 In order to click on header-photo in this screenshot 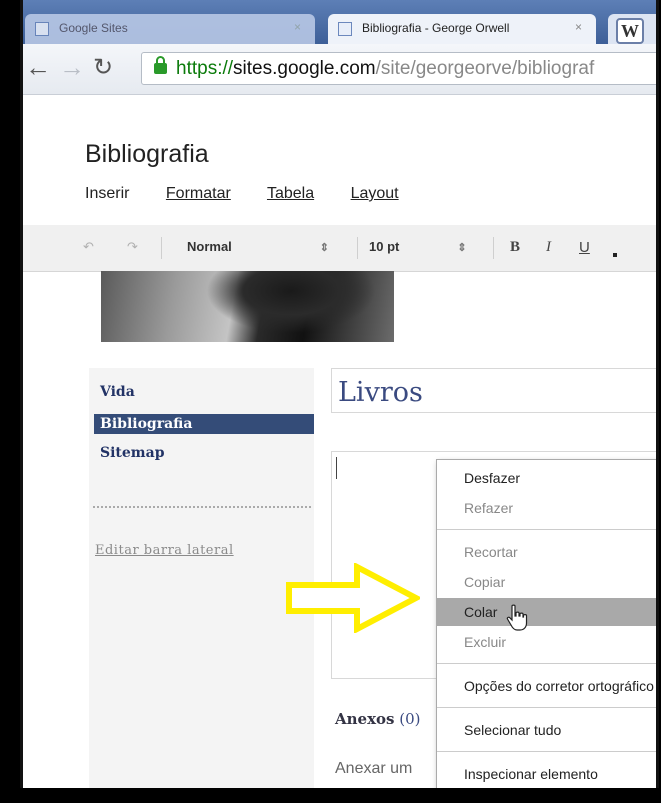, I will do `click(247, 306)`.